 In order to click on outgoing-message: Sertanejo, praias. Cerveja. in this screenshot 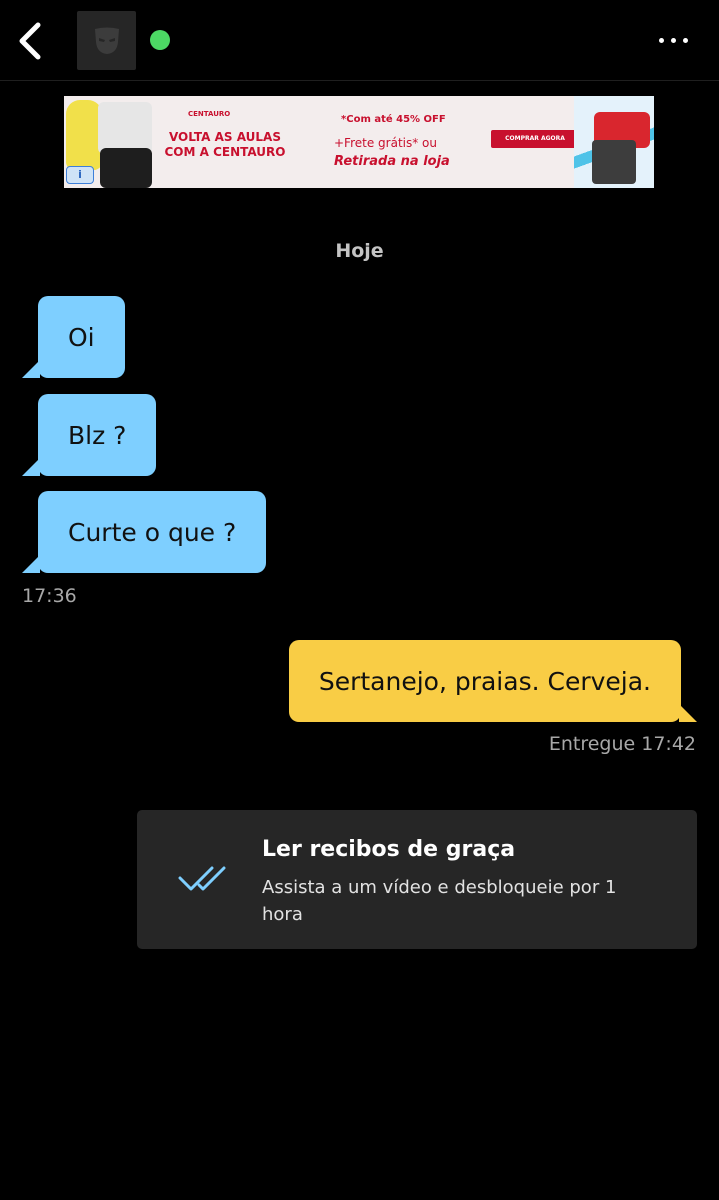, I will do `click(493, 681)`.